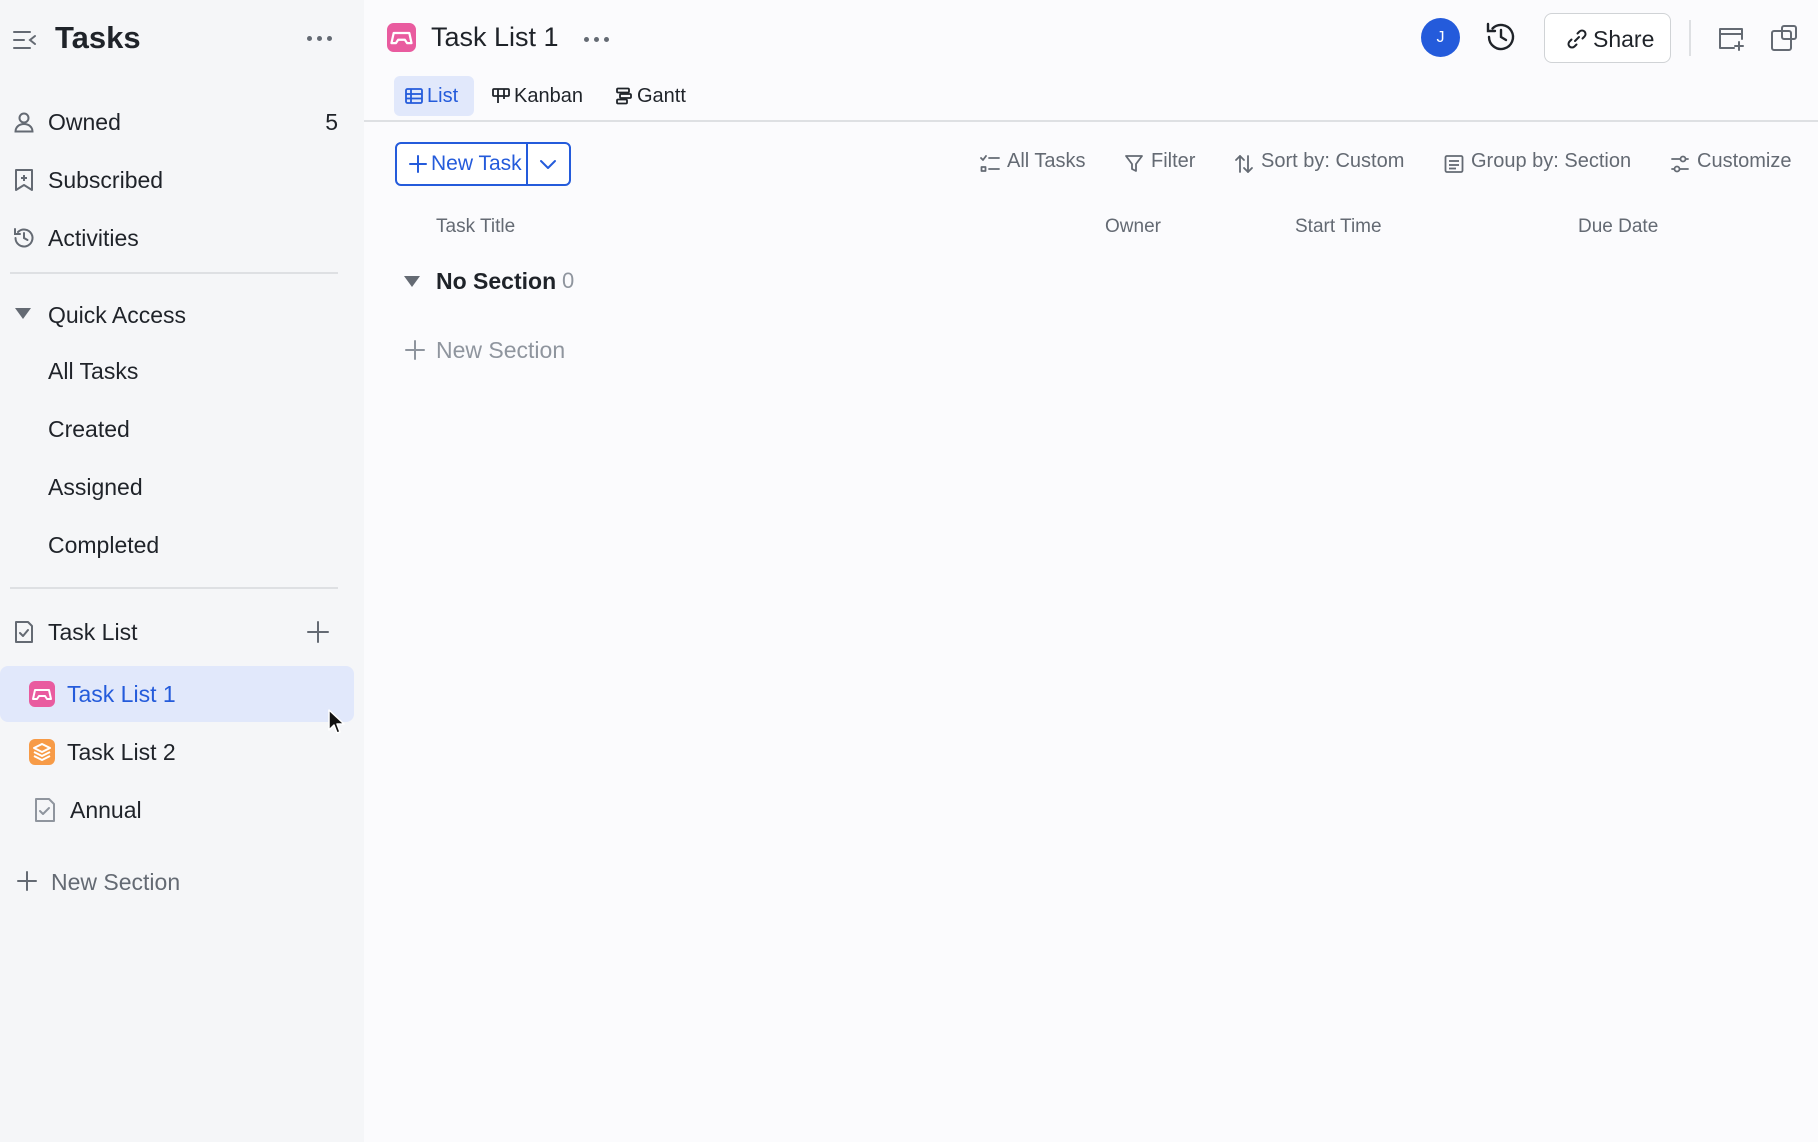 This screenshot has width=1818, height=1142. What do you see at coordinates (93, 371) in the screenshot?
I see `quick-access-label: All Tasks` at bounding box center [93, 371].